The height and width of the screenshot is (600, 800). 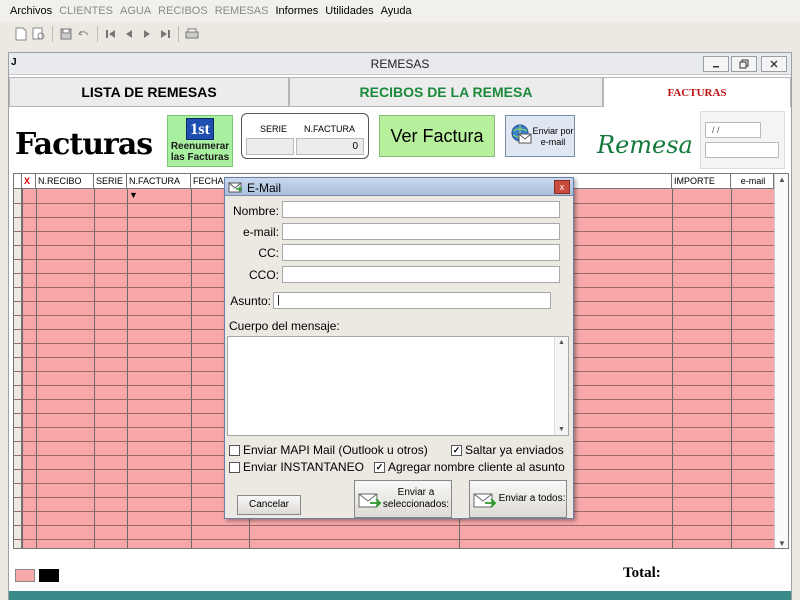 I want to click on enviar-seleccionados-label: Enviar a seleccionados:, so click(x=416, y=498).